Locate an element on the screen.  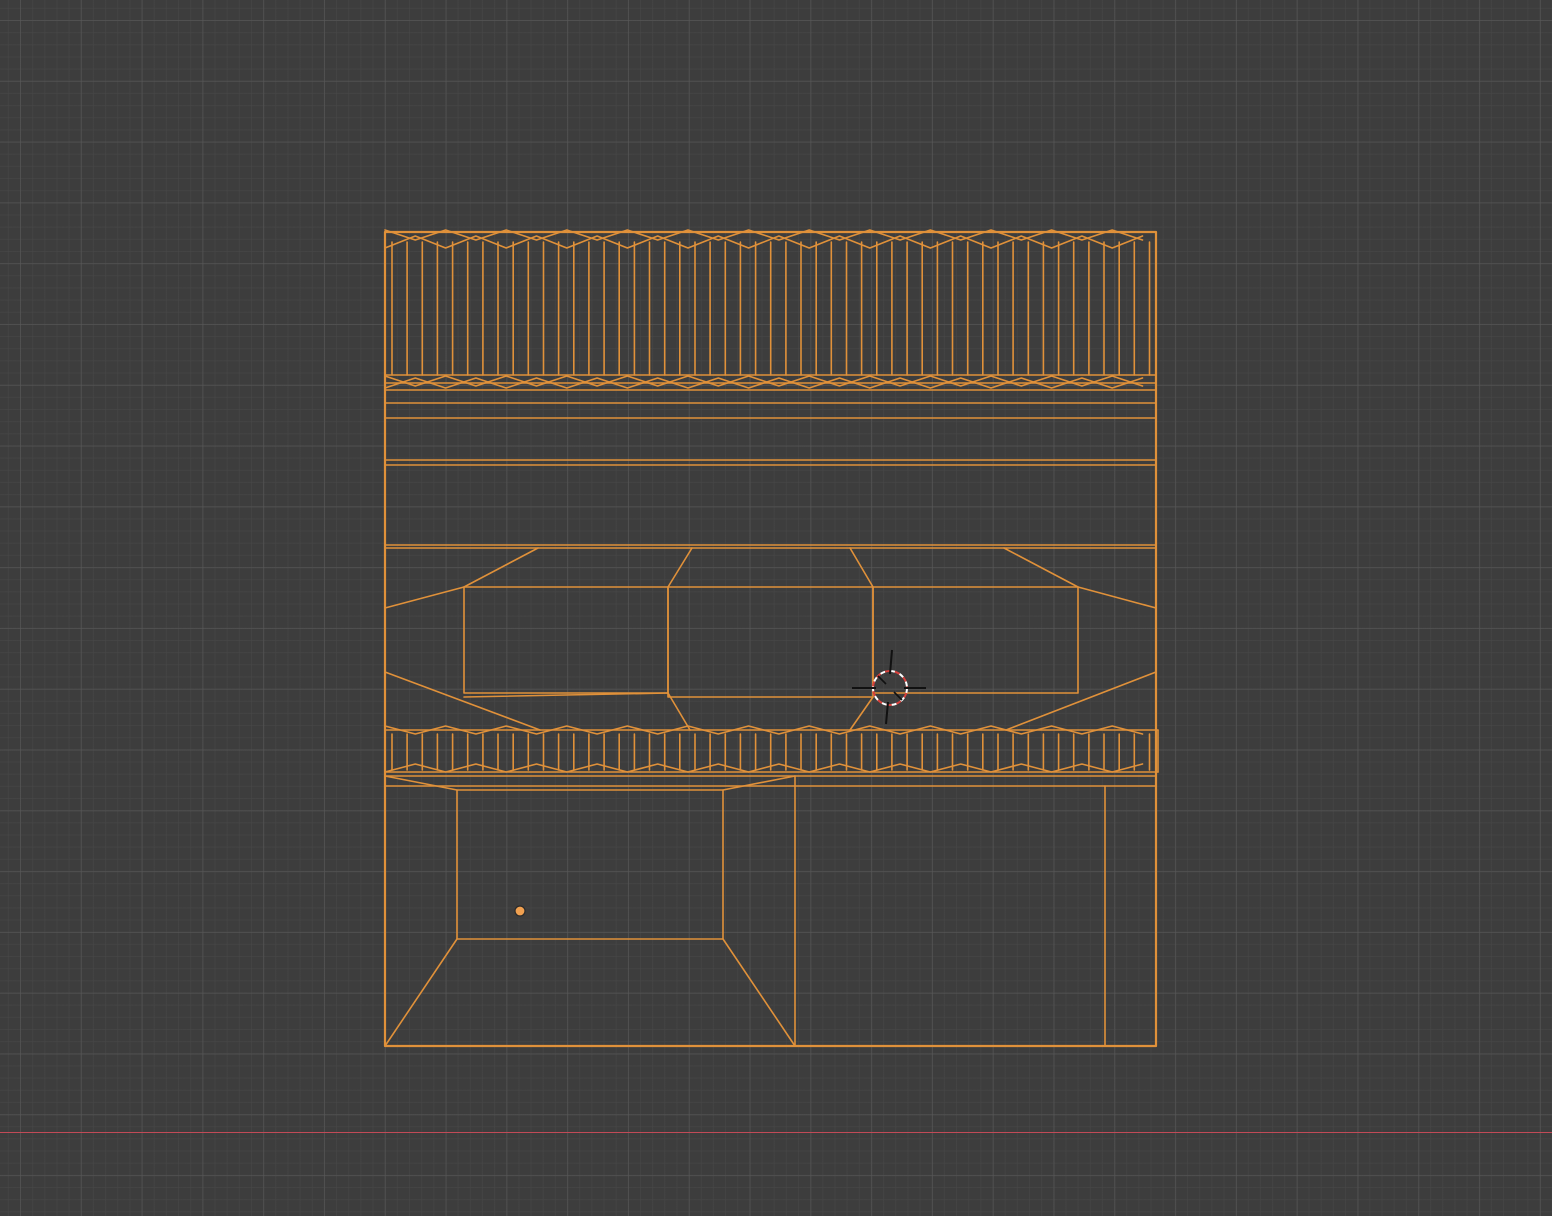
bottom-left-panel is located at coordinates (590, 864).